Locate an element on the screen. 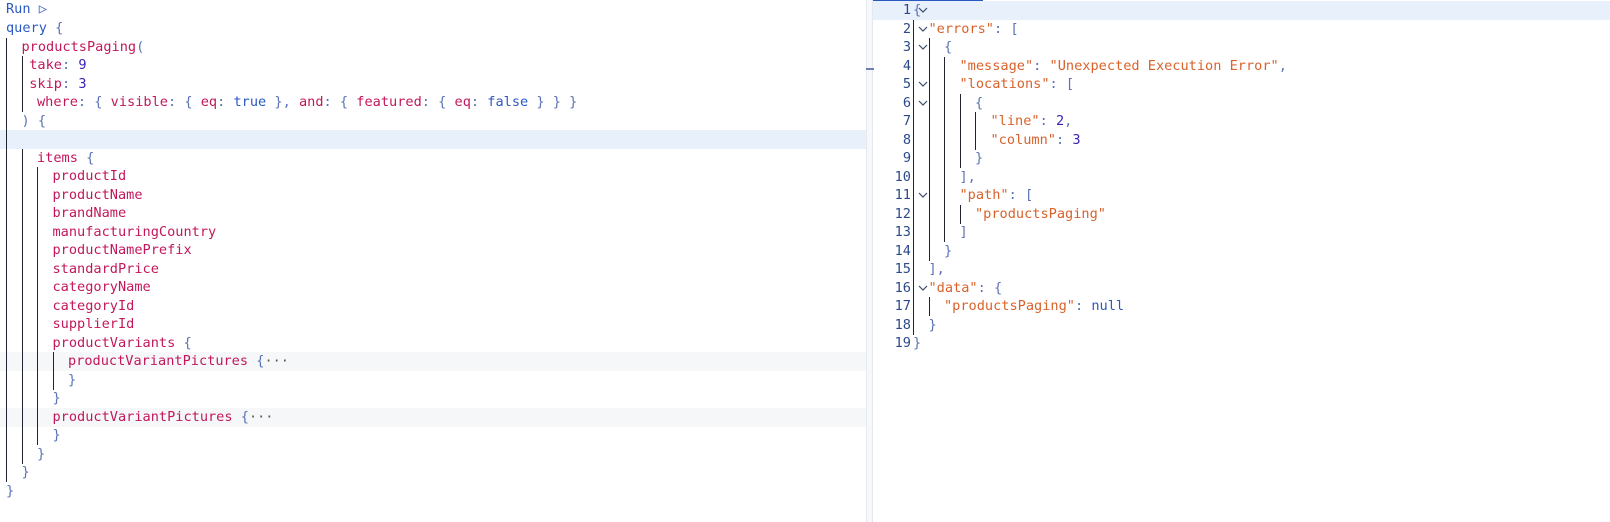 The image size is (1610, 522). run-play-icon: ▷ is located at coordinates (42, 9).